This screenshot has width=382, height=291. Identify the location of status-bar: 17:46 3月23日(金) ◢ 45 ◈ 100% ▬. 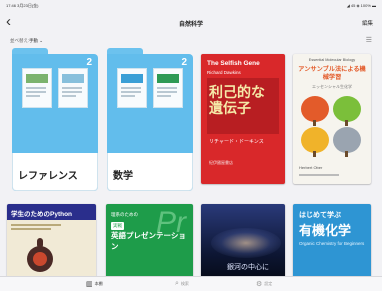
(191, 6).